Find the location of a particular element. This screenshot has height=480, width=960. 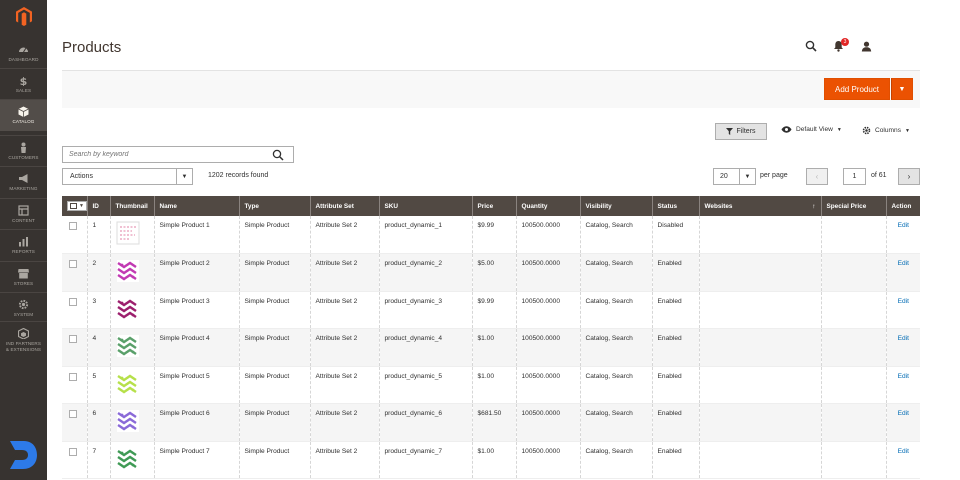

columns-dropdown: Columns ▼ is located at coordinates (886, 130).